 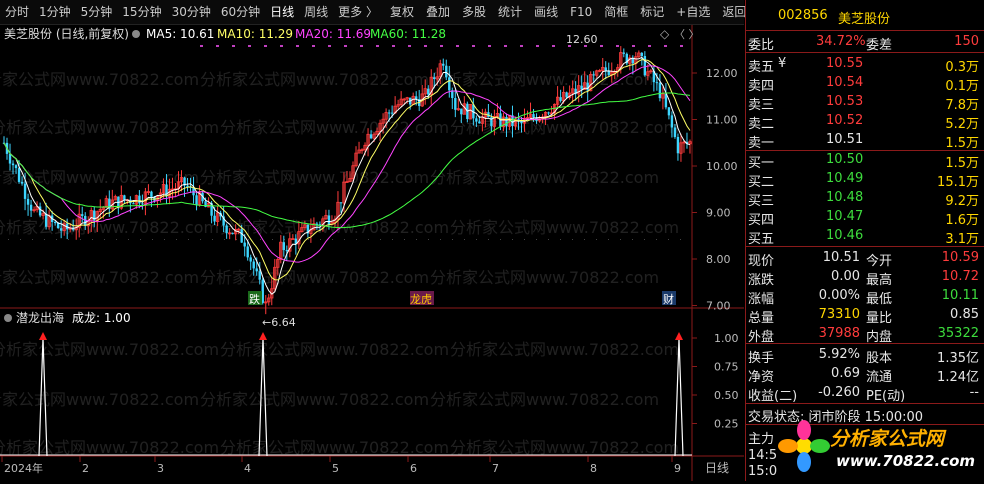 I want to click on toolbar-action-5: F10, so click(x=581, y=12).